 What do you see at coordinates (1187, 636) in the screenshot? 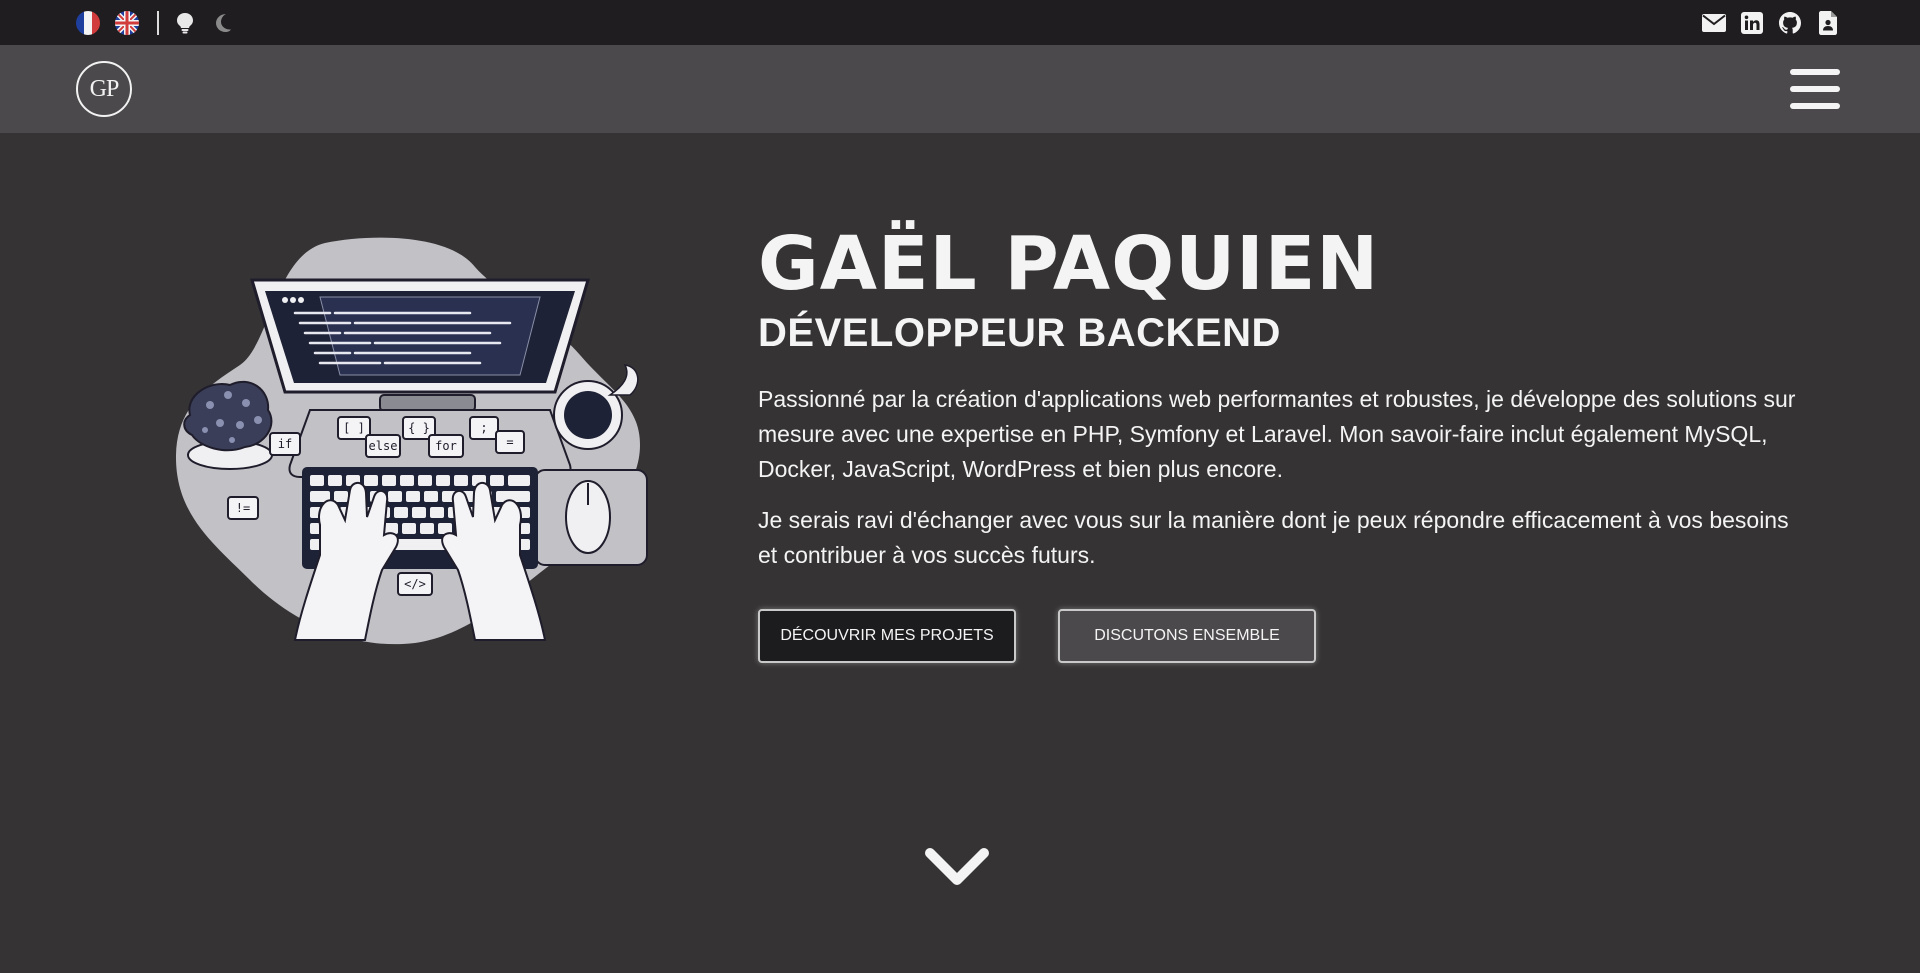
I see `contact-button: DISCUTONS ENSEMBLE` at bounding box center [1187, 636].